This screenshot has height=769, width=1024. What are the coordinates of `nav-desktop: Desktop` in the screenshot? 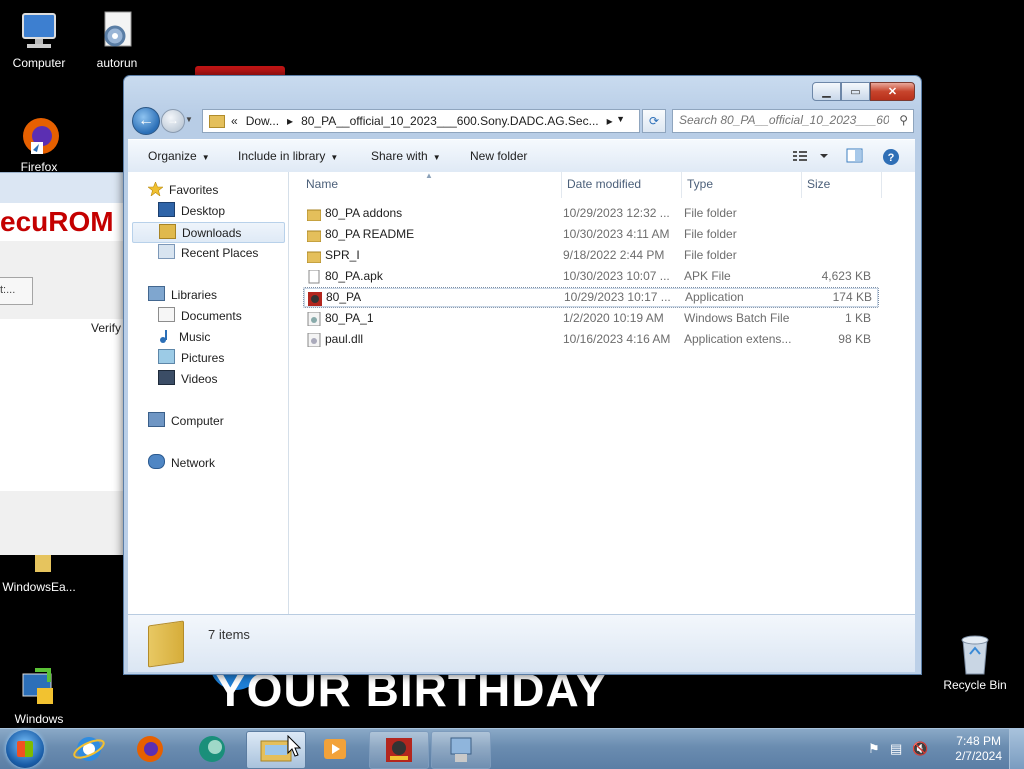 It's located at (191, 211).